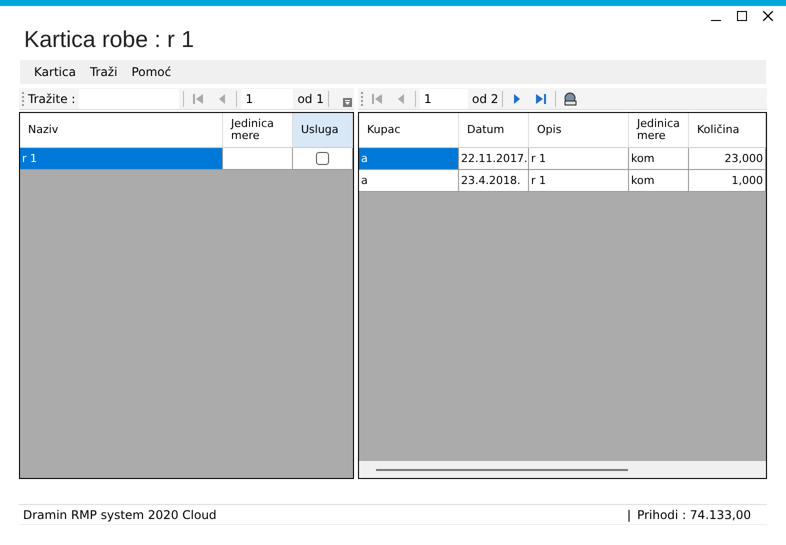 The width and height of the screenshot is (786, 545). I want to click on scrollbar-thumb, so click(502, 469).